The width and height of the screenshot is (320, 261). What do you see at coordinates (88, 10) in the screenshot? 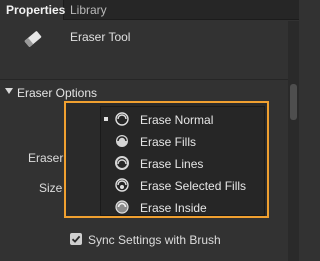
I see `tab-library: Library` at bounding box center [88, 10].